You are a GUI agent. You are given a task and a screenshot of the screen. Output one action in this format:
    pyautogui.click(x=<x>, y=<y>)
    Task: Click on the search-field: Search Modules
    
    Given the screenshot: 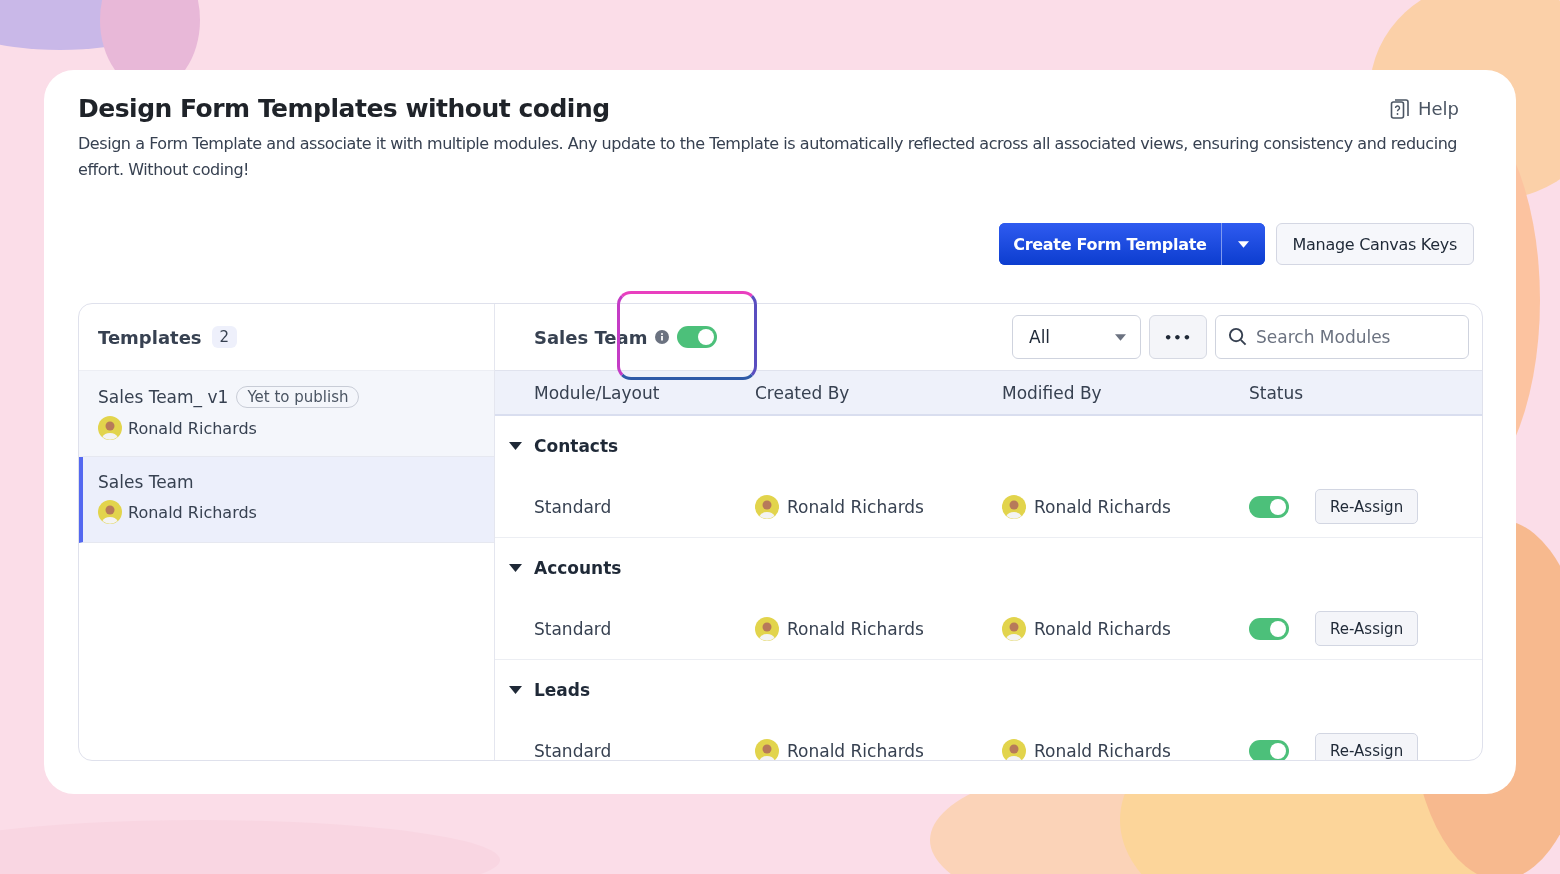 What is the action you would take?
    pyautogui.click(x=1342, y=337)
    